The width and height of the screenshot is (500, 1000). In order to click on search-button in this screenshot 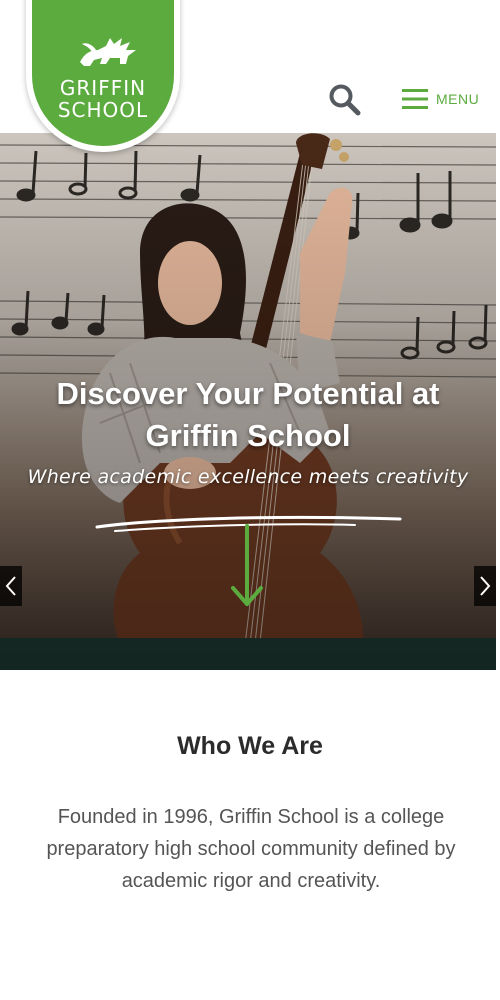, I will do `click(345, 100)`.